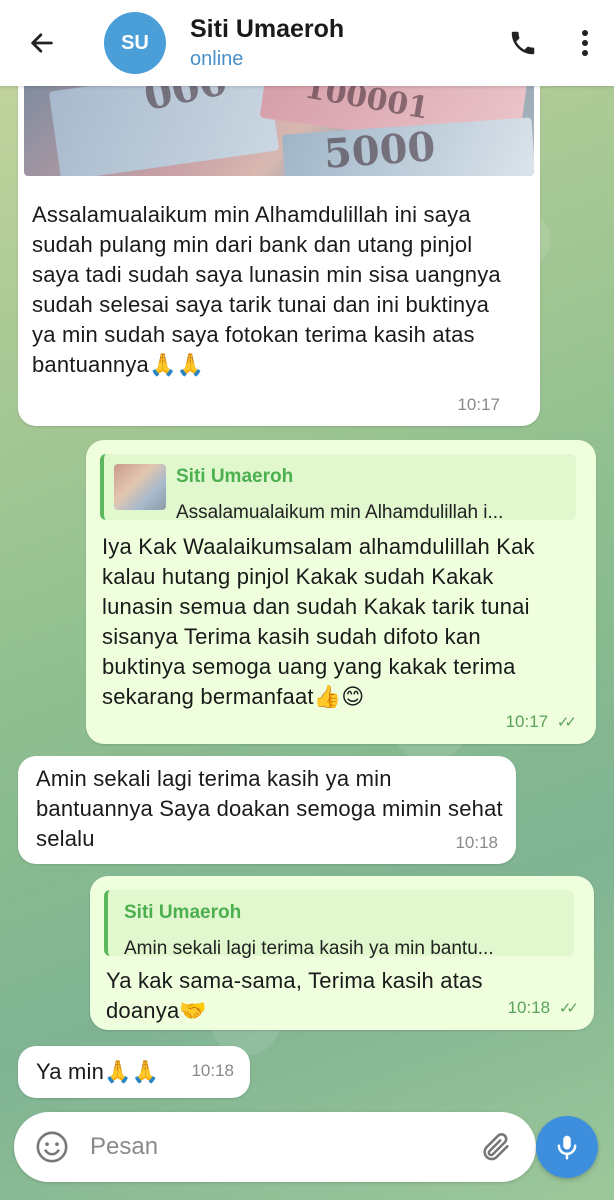  I want to click on call-button, so click(523, 43).